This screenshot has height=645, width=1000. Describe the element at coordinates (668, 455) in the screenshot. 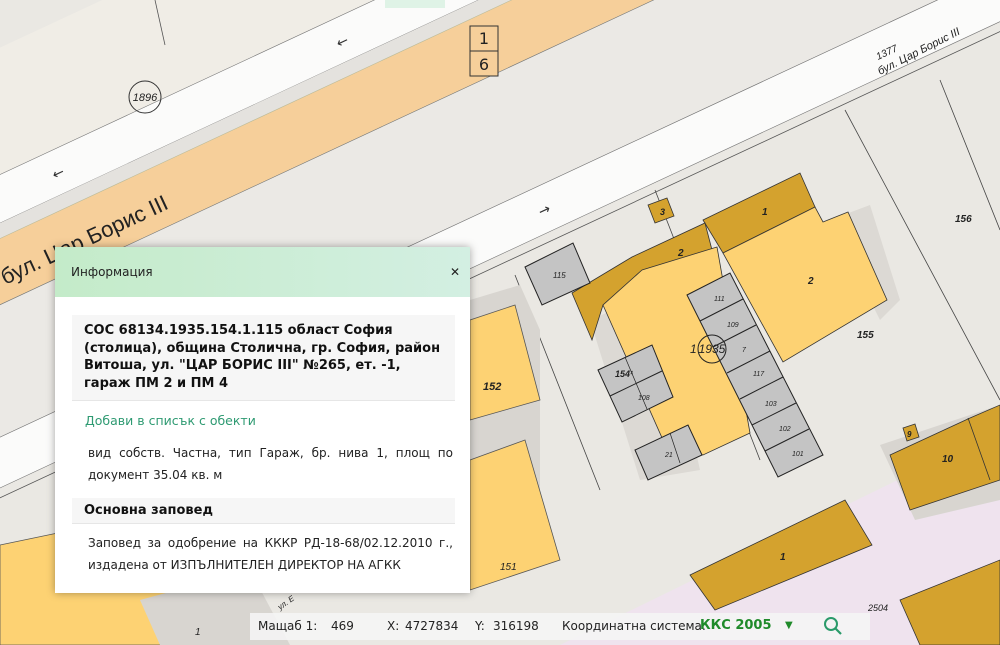

I see `garage-21: 21` at that location.